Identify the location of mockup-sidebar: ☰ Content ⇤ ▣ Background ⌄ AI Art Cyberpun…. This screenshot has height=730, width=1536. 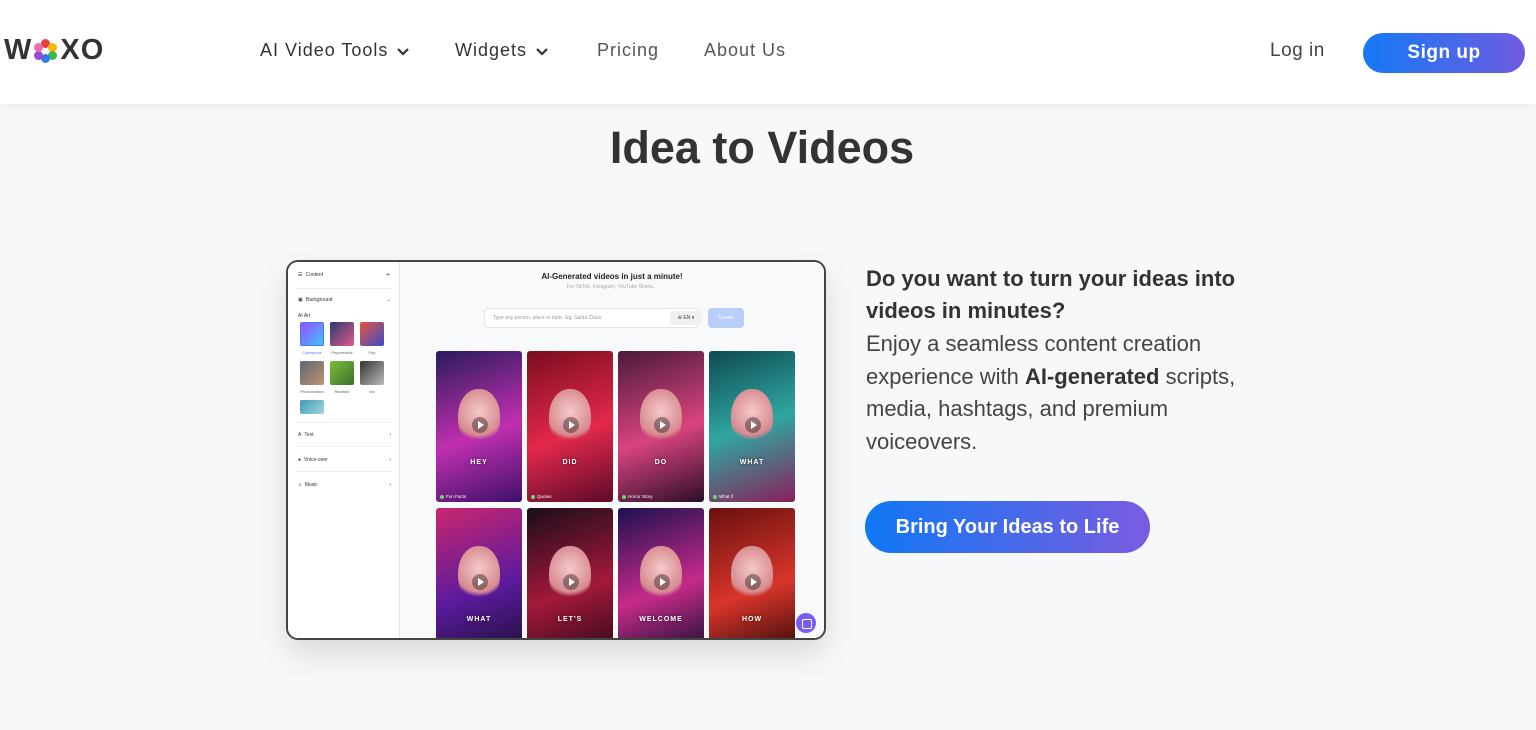
(344, 450).